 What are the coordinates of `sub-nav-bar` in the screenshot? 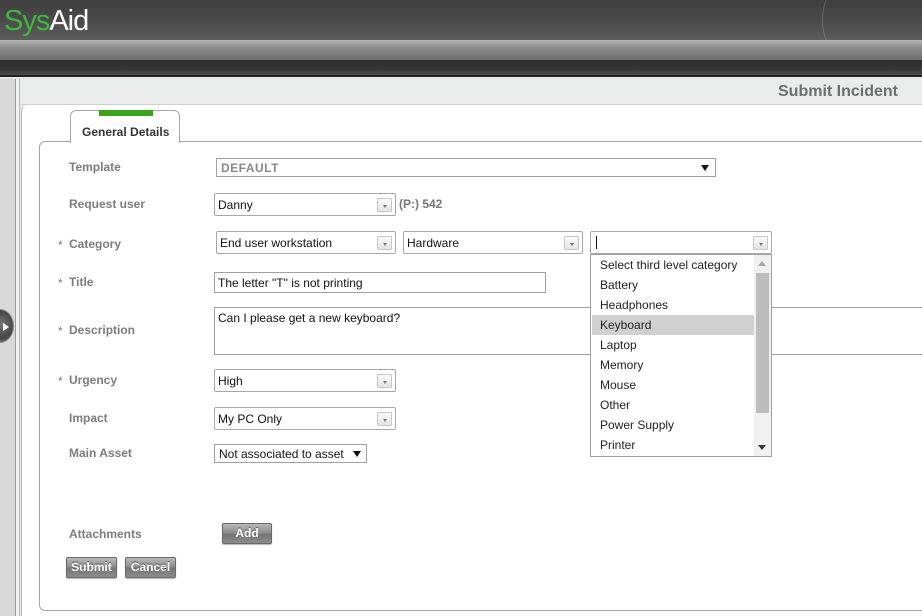 It's located at (461, 68).